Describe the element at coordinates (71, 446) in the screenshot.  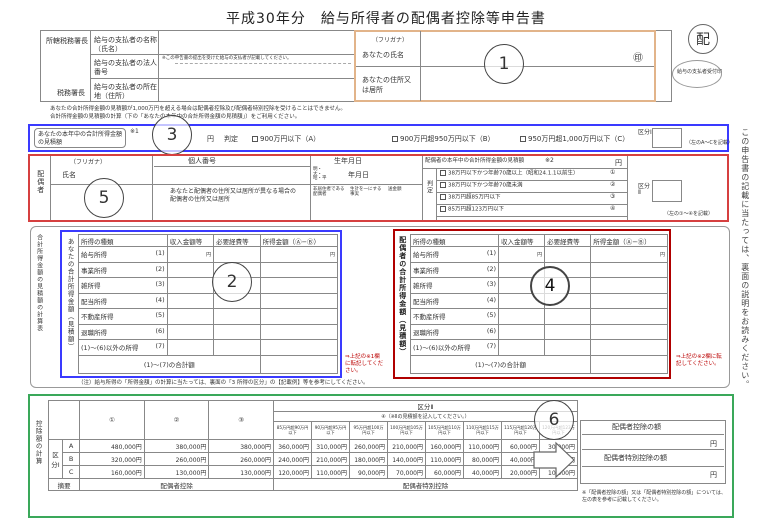
I see `row-key: A` at that location.